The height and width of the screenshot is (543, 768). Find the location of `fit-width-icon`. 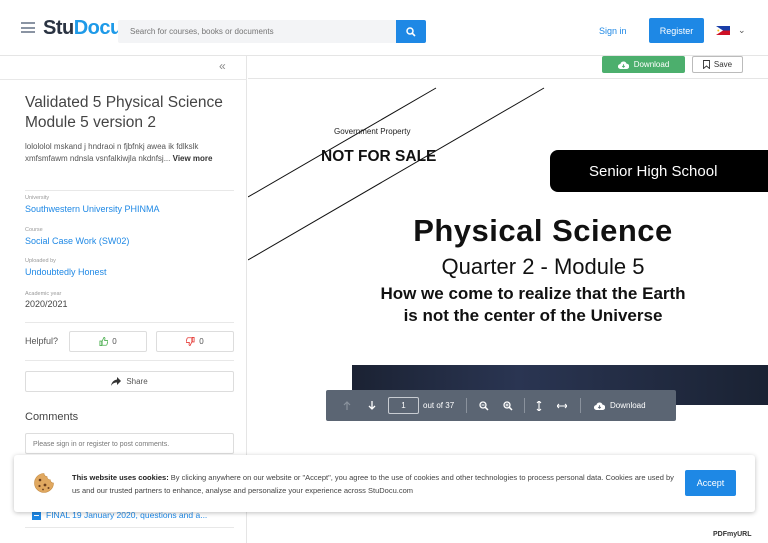

fit-width-icon is located at coordinates (562, 405).